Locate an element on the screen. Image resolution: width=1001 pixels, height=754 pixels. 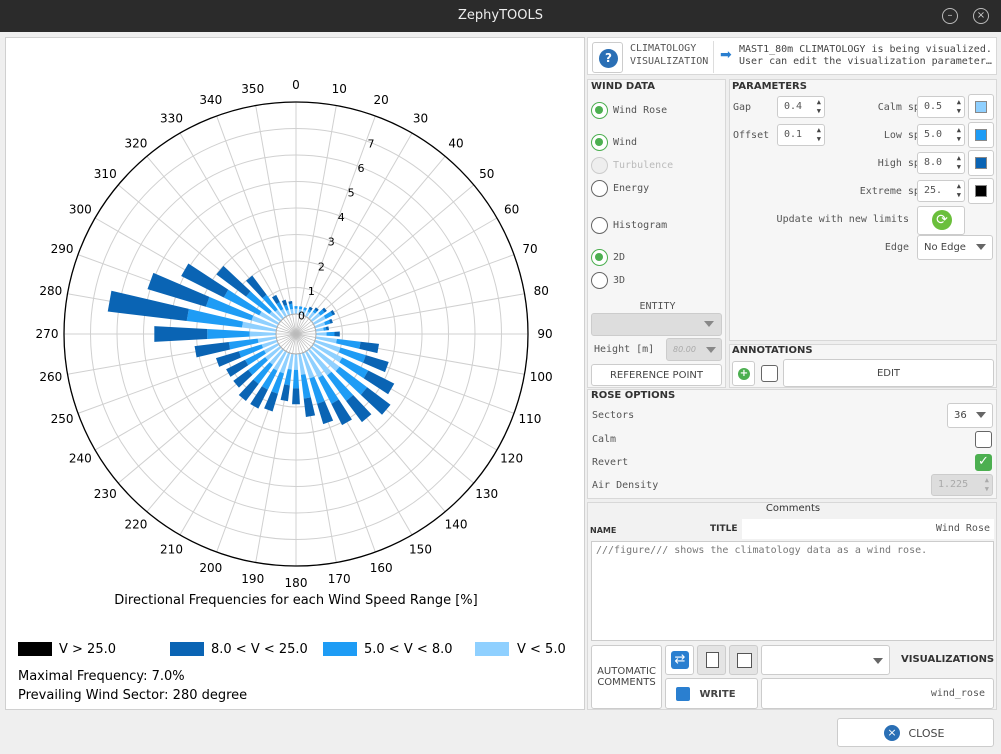
low-color-button is located at coordinates (981, 135).